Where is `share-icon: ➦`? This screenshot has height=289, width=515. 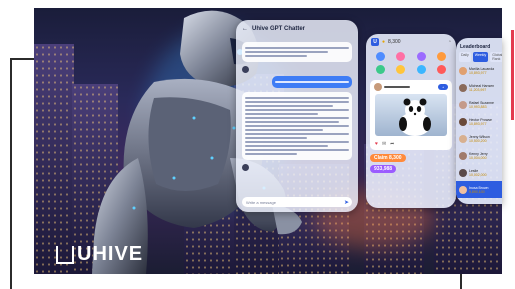
share-icon: ➦ is located at coordinates (392, 144).